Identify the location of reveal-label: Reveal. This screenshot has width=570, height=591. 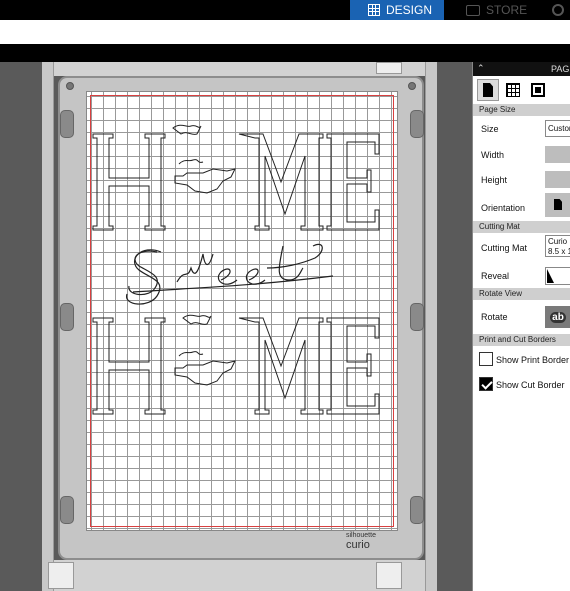
(495, 275).